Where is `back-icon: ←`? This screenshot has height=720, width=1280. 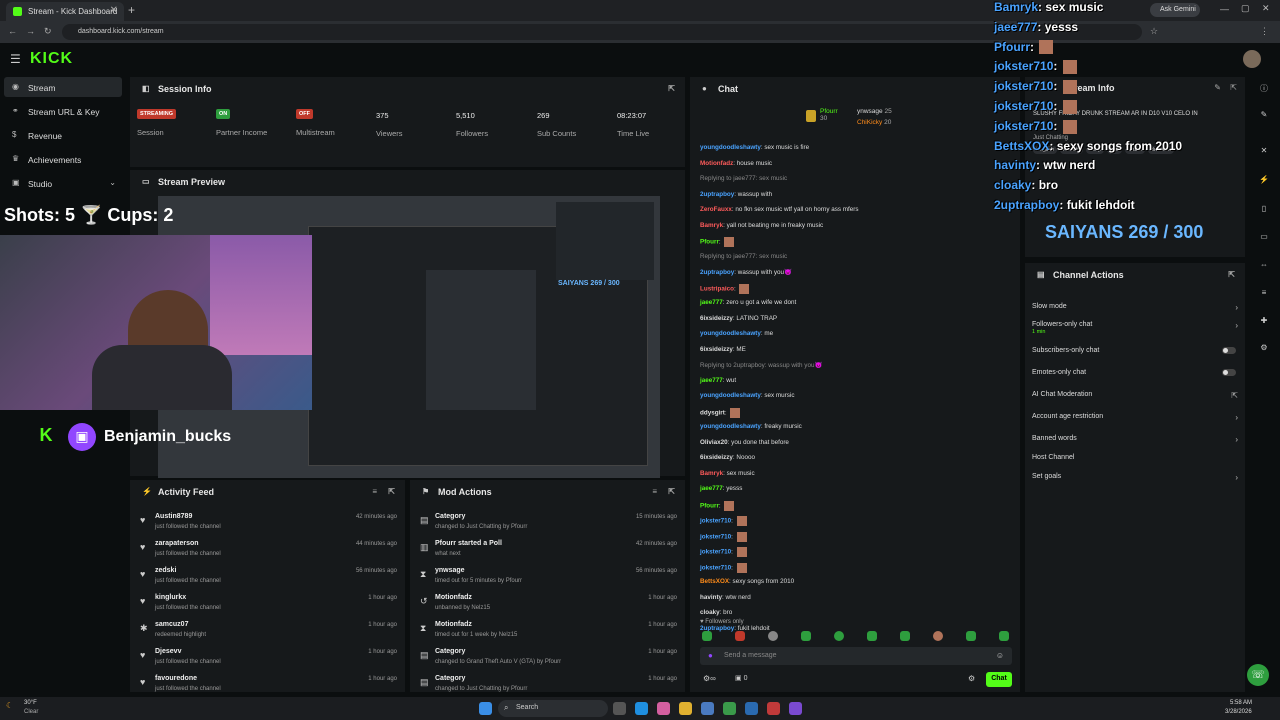
back-icon: ← is located at coordinates (12, 31).